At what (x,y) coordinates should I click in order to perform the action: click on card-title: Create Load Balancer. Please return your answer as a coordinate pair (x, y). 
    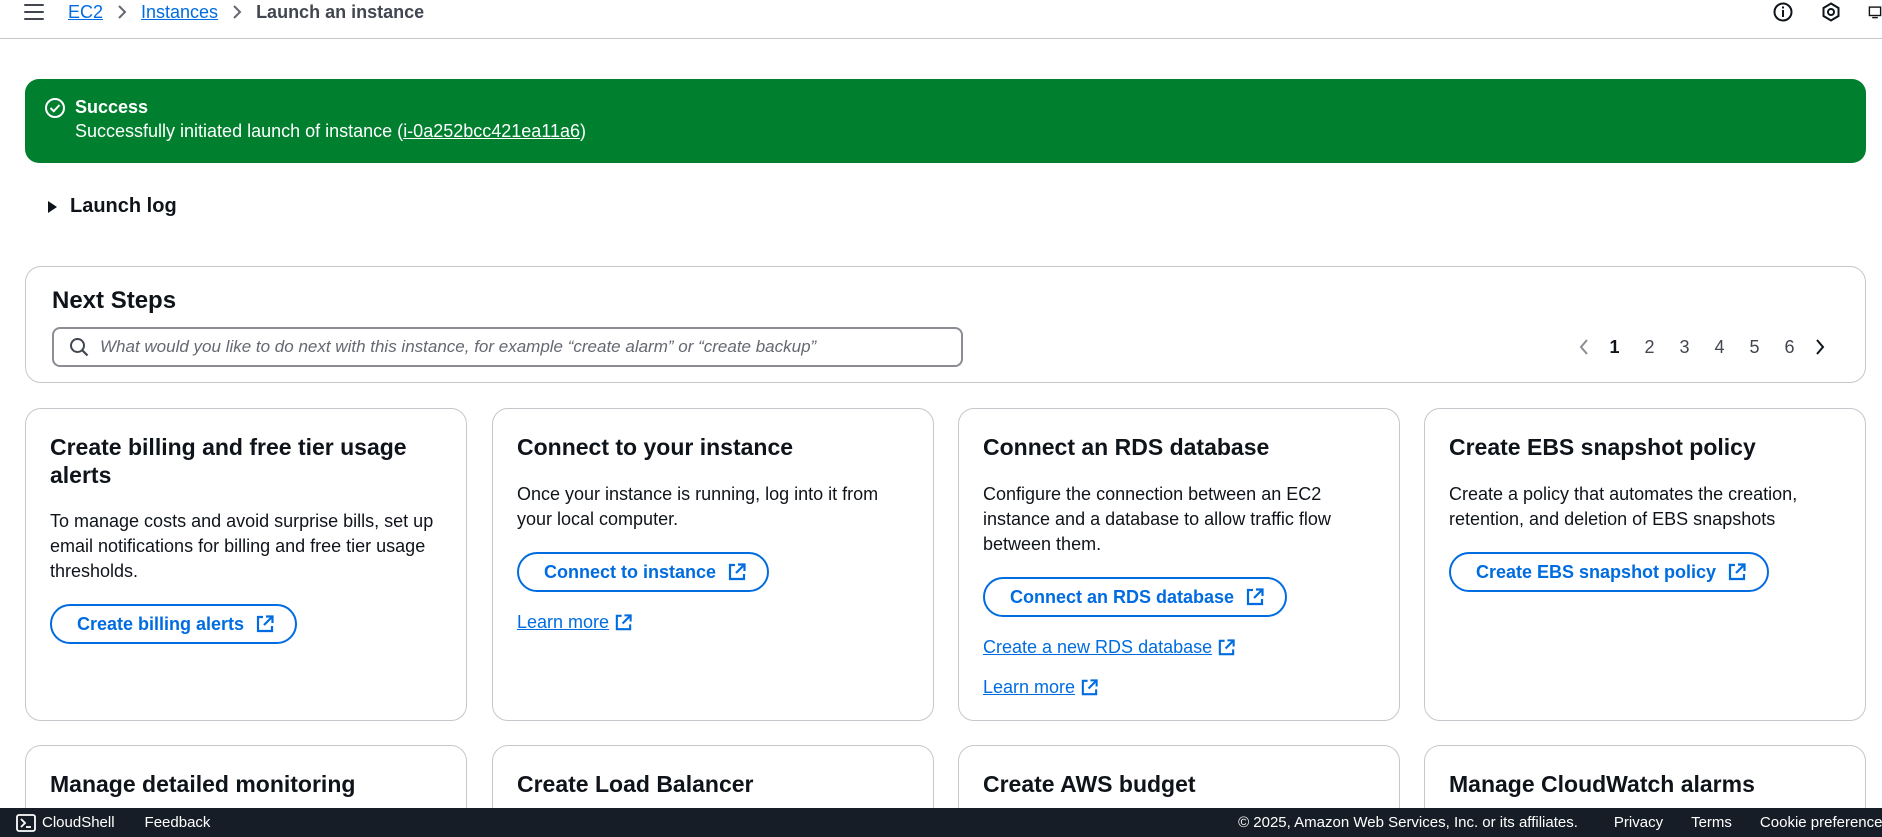
    Looking at the image, I should click on (635, 784).